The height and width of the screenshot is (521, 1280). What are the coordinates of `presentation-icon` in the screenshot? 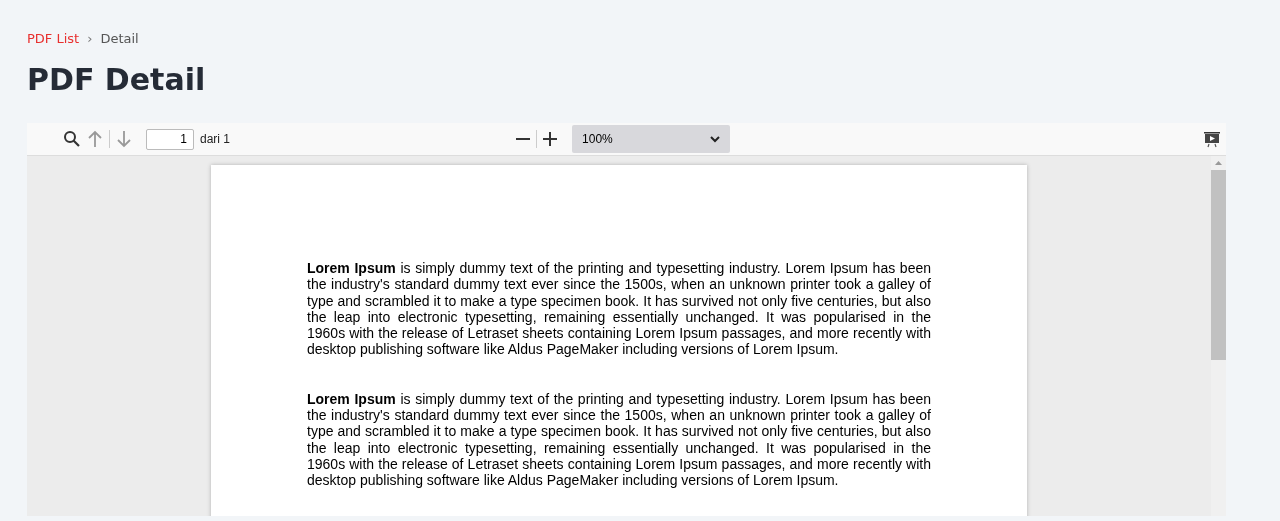 It's located at (1212, 139).